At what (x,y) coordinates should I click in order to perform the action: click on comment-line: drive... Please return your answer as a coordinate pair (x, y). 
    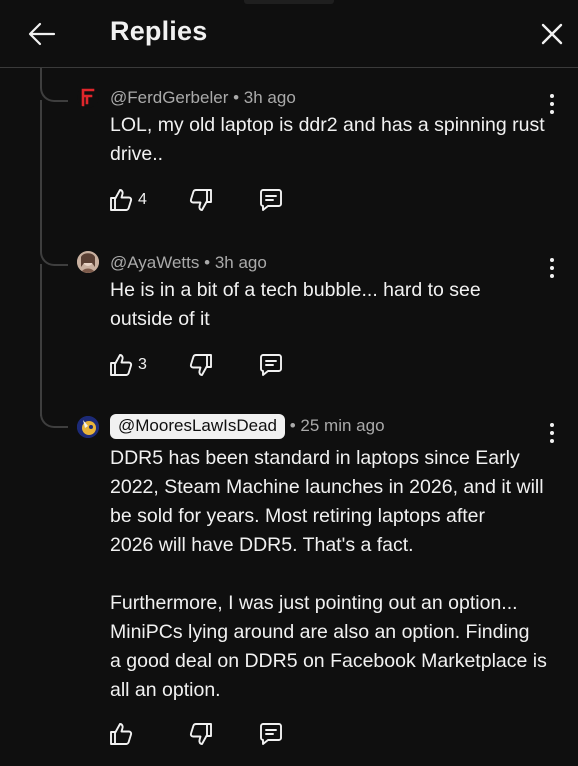
    Looking at the image, I should click on (137, 154).